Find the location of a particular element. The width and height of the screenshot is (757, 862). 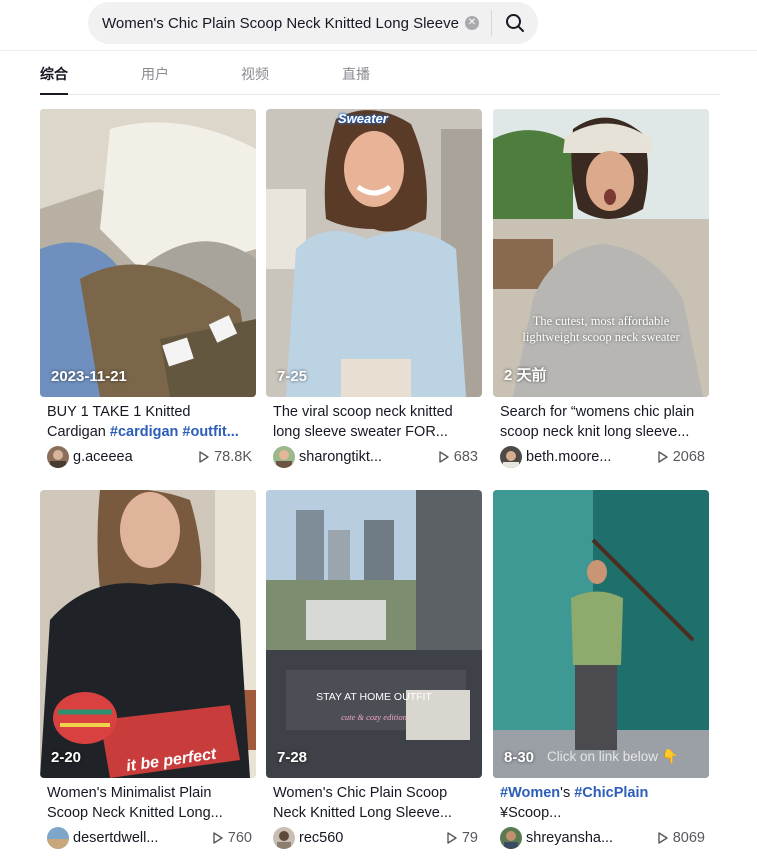

author-name: rec560 is located at coordinates (355, 838).